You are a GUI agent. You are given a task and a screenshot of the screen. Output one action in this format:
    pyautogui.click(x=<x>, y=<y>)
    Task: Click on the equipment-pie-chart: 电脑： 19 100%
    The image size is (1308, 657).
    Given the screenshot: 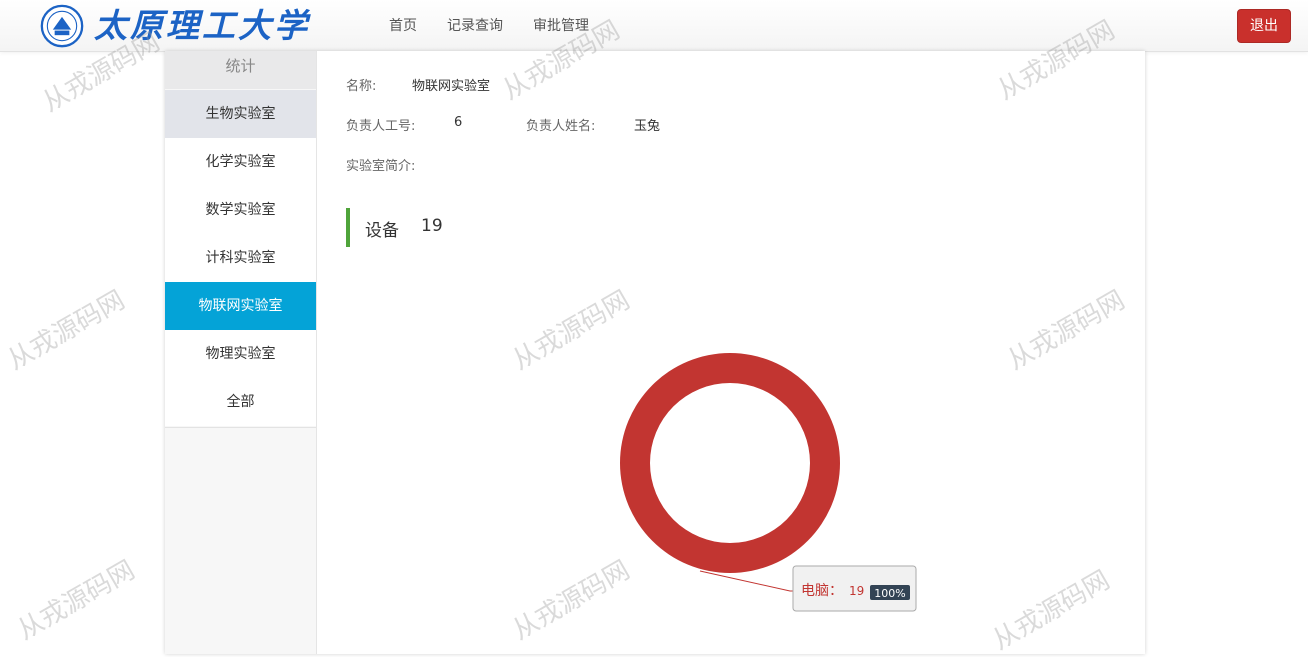 What is the action you would take?
    pyautogui.click(x=768, y=482)
    